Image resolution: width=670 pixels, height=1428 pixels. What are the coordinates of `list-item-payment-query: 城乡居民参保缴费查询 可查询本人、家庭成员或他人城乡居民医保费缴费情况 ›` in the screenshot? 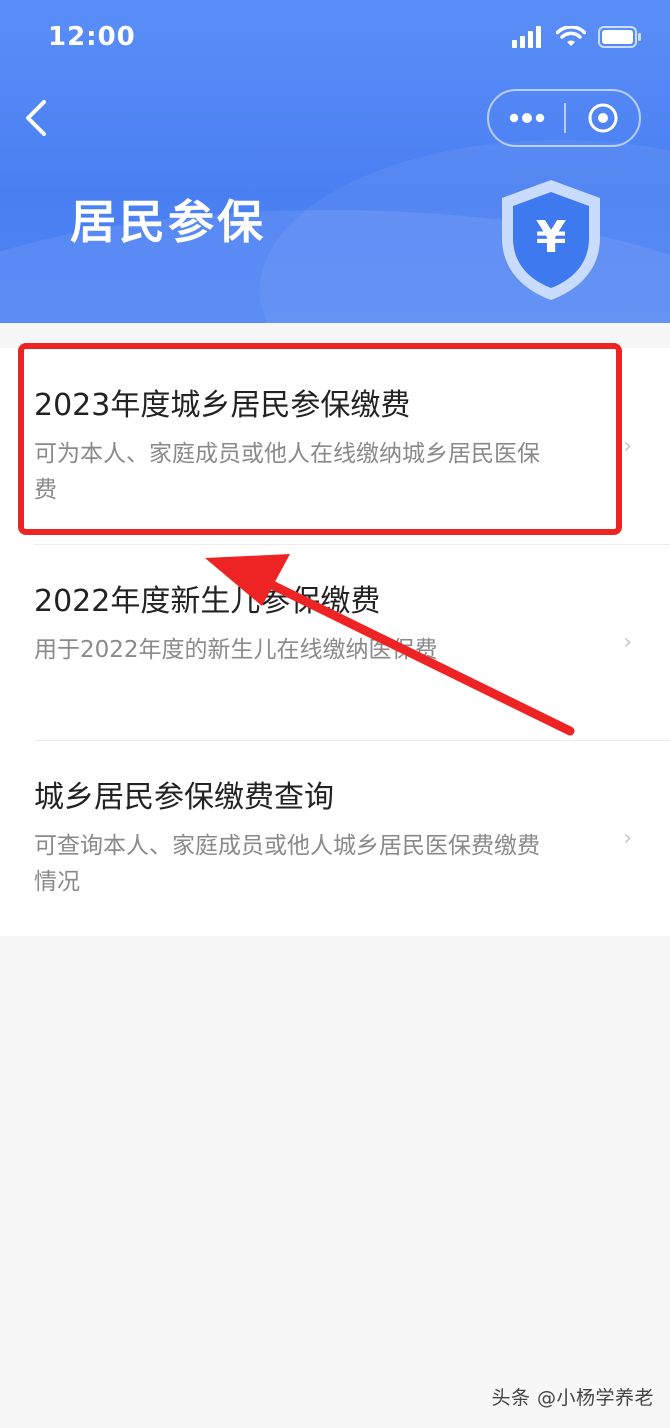 It's located at (335, 838).